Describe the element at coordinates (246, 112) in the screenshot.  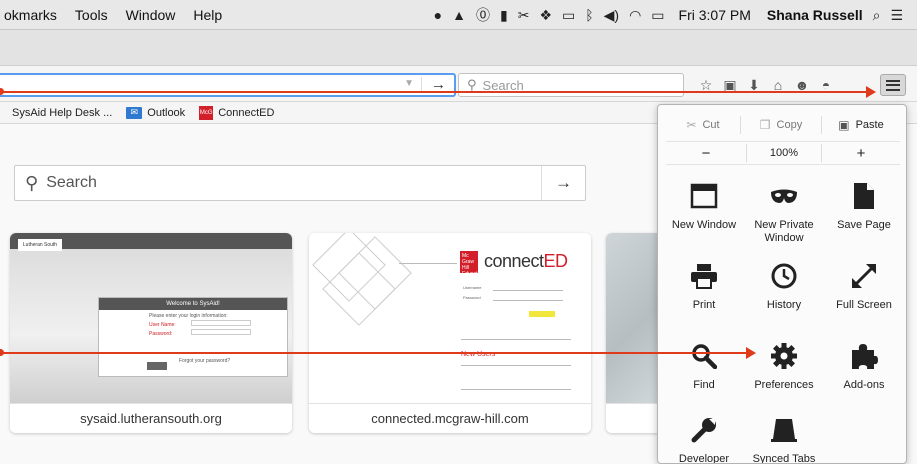
I see `bookmark-connected-label: ConnectED` at that location.